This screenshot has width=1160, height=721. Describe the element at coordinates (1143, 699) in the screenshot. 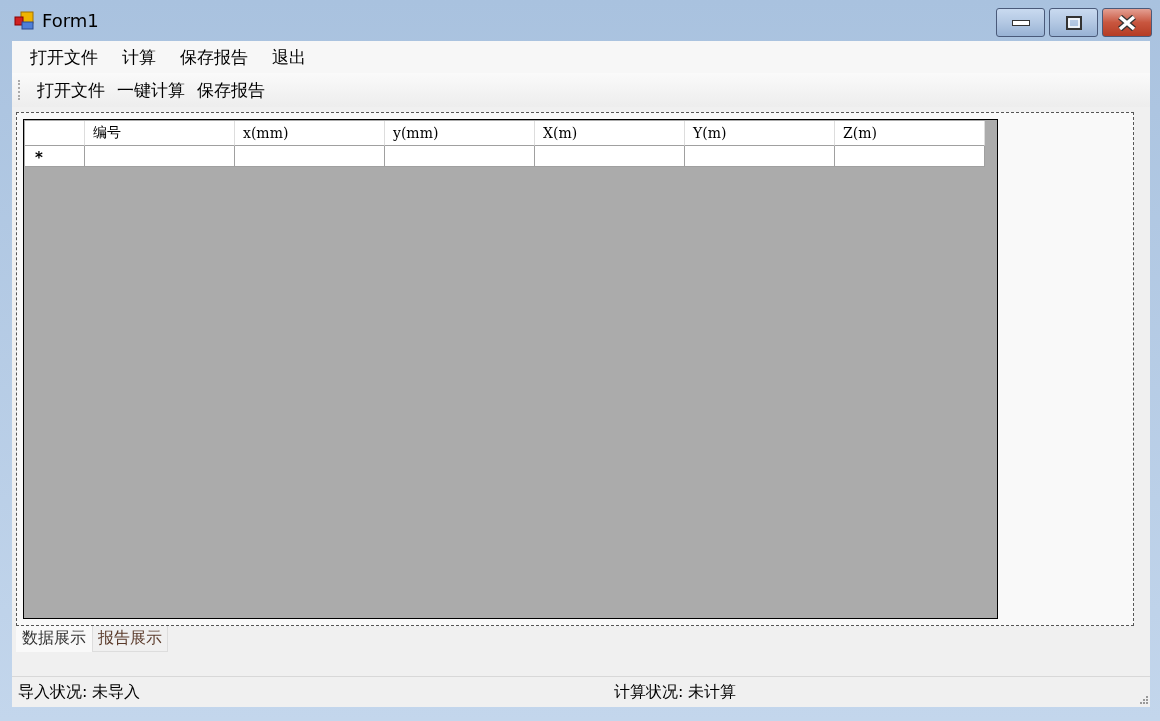

I see `resize-grip-icon` at that location.